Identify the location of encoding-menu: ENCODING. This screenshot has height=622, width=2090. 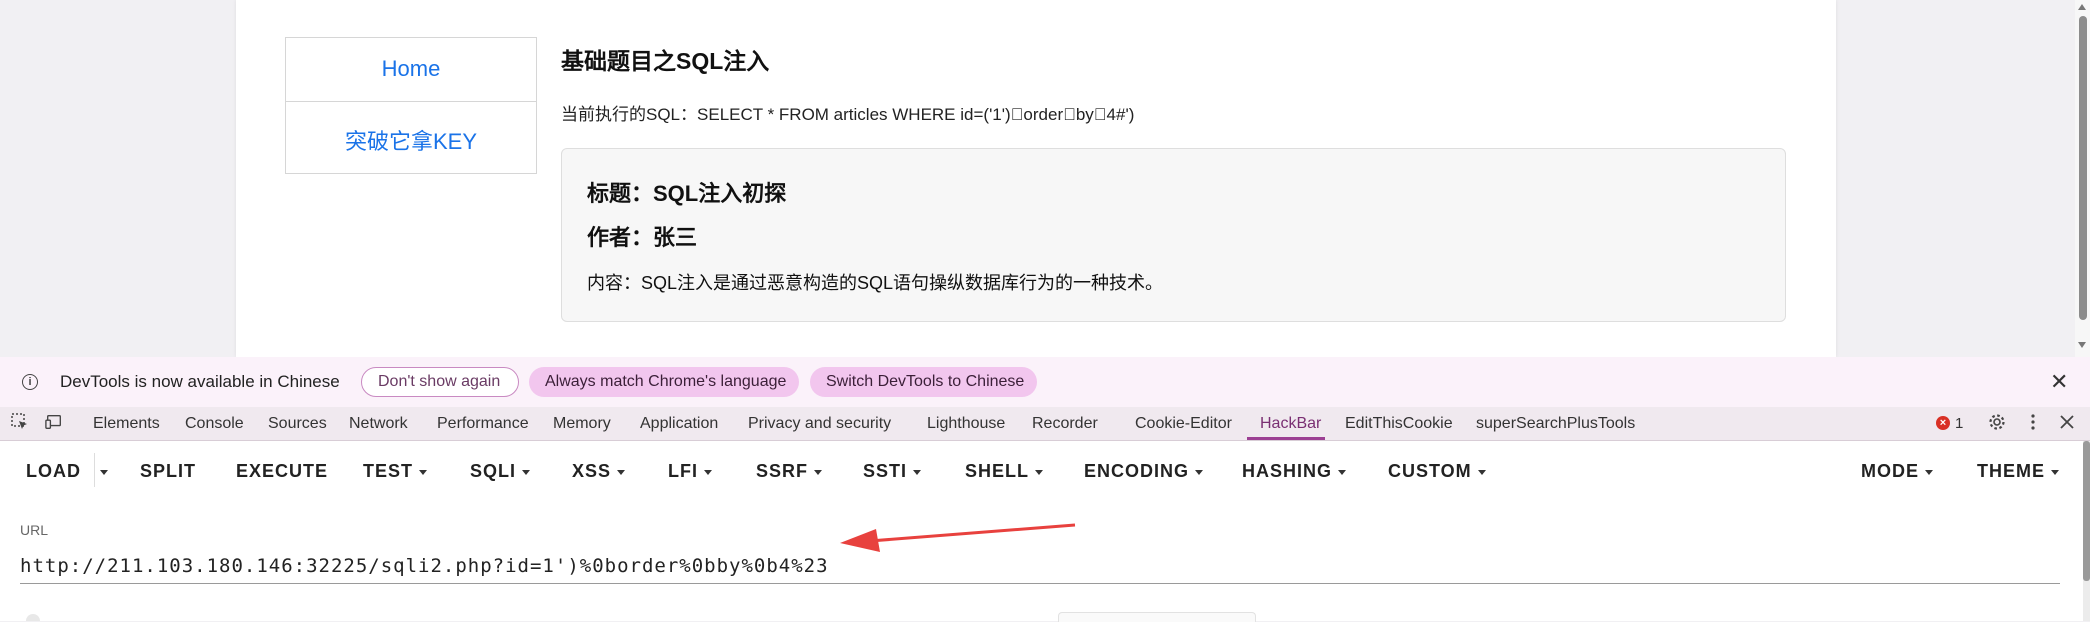
(1144, 471).